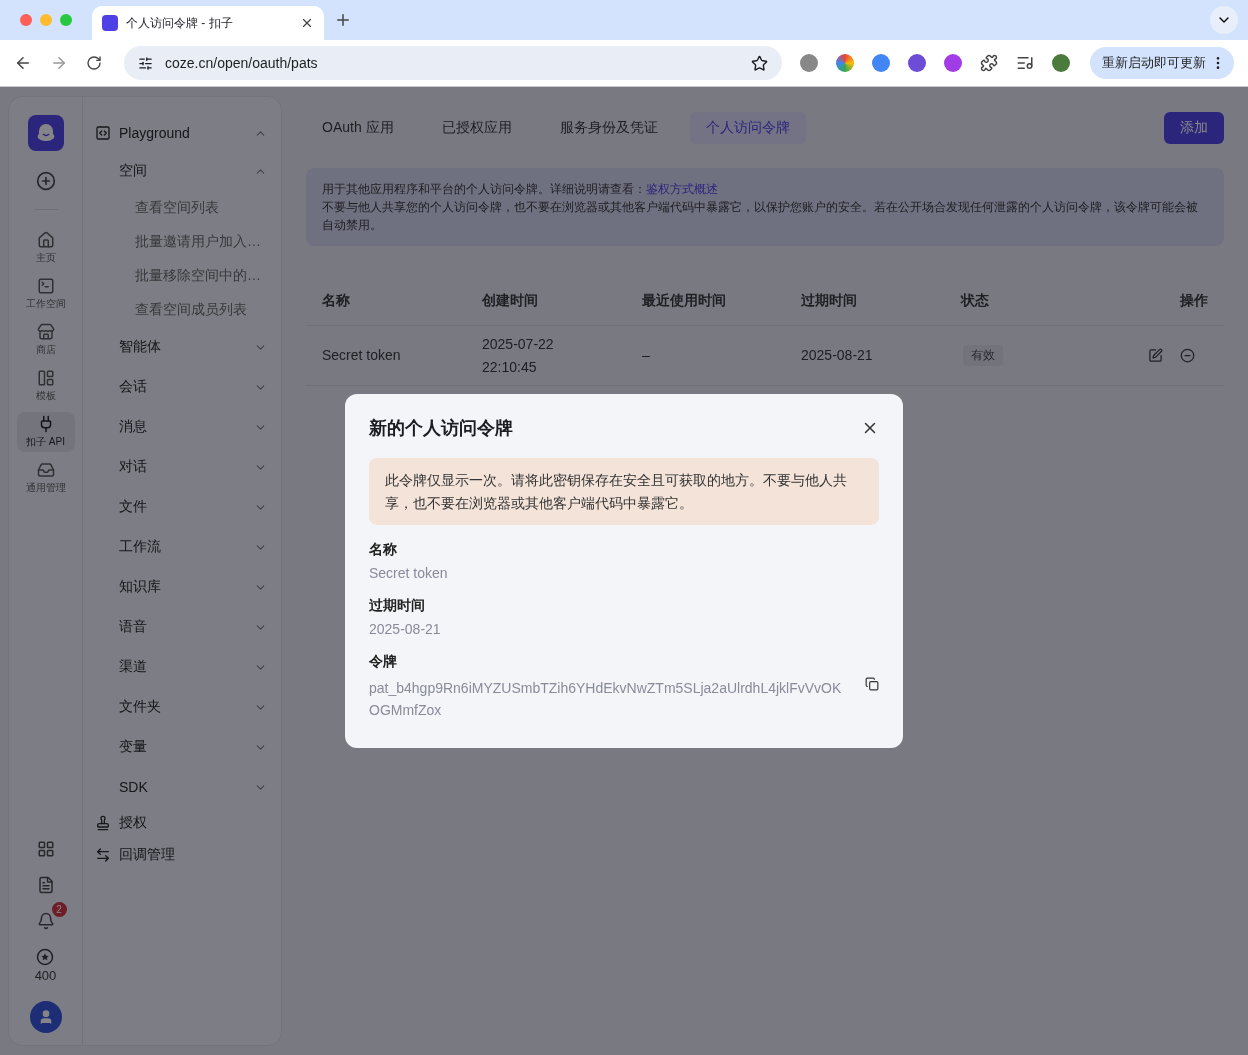  What do you see at coordinates (26, 20) in the screenshot?
I see `close-light` at bounding box center [26, 20].